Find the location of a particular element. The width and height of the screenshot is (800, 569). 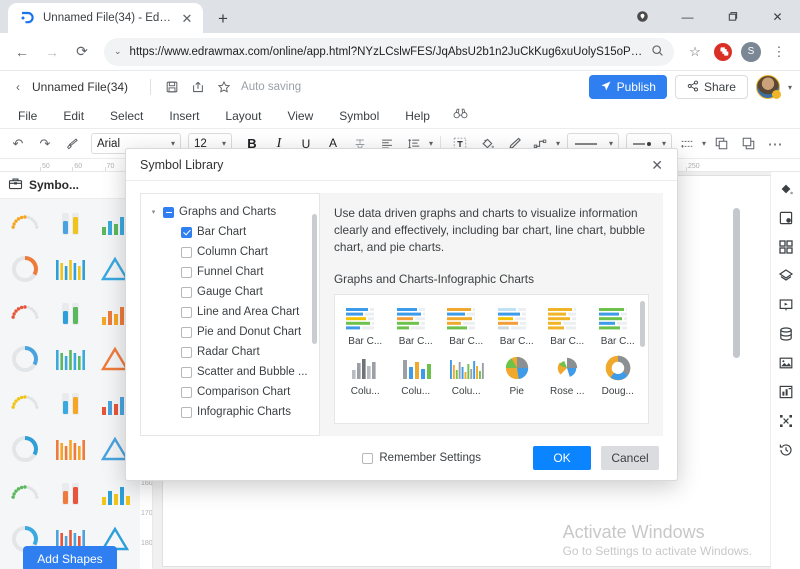

bring-to-front-icon is located at coordinates (721, 144).